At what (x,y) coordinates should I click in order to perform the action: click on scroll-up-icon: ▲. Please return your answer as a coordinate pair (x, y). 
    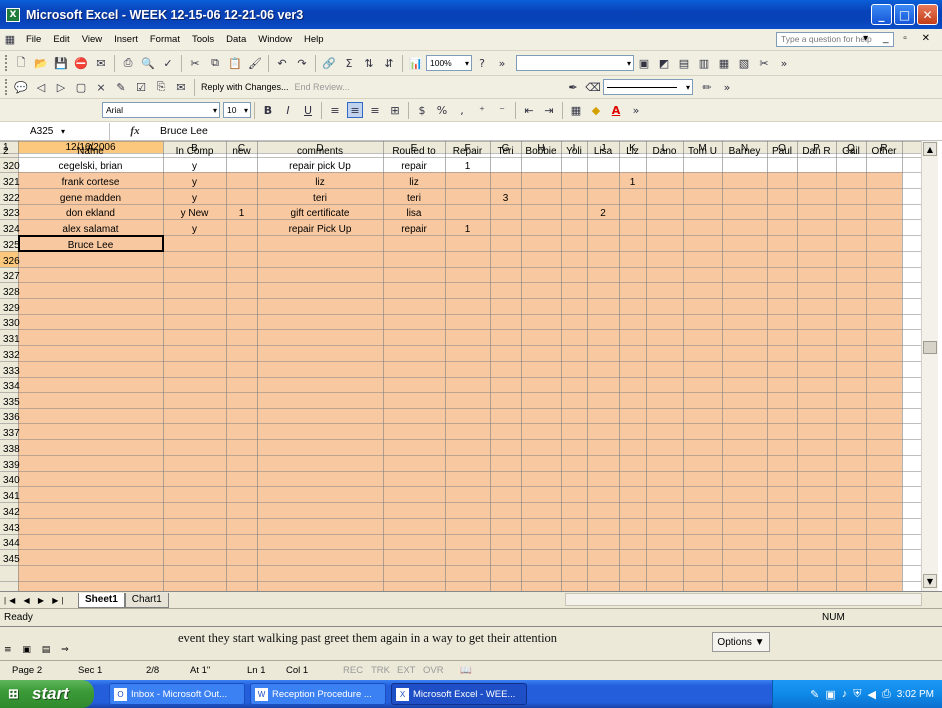
    Looking at the image, I should click on (930, 149).